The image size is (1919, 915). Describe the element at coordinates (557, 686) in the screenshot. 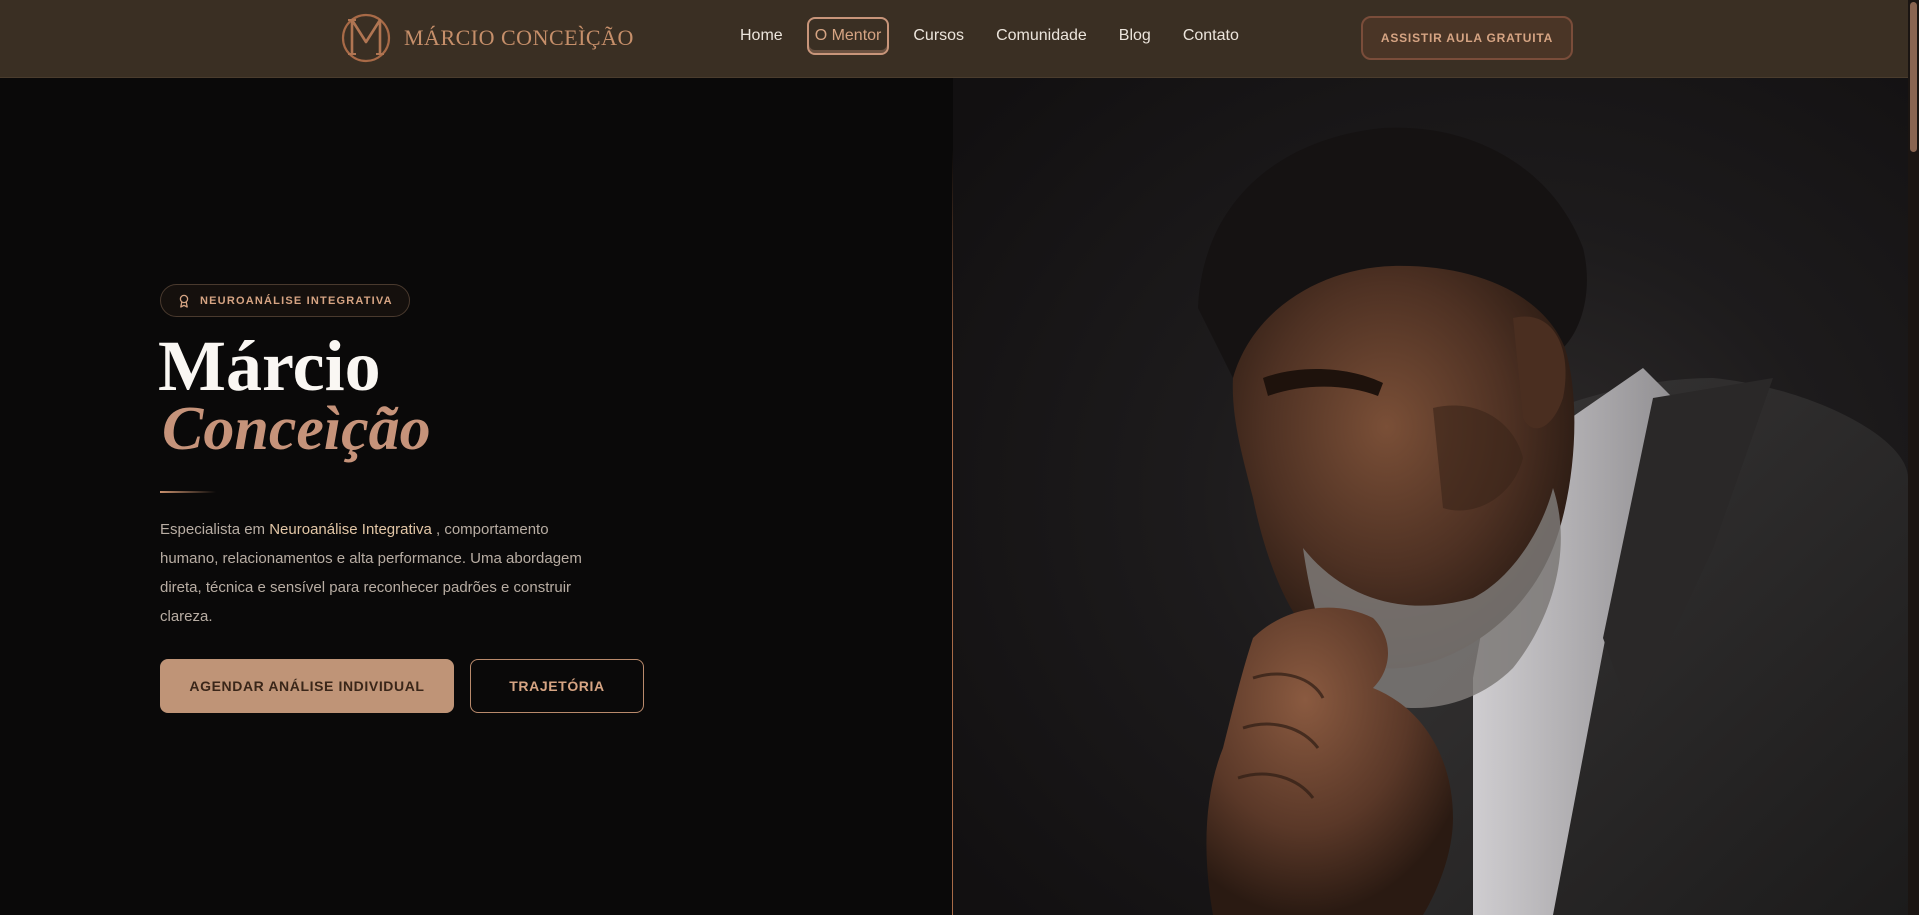

I see `trajectory-button: TRAJETÓRIA` at that location.